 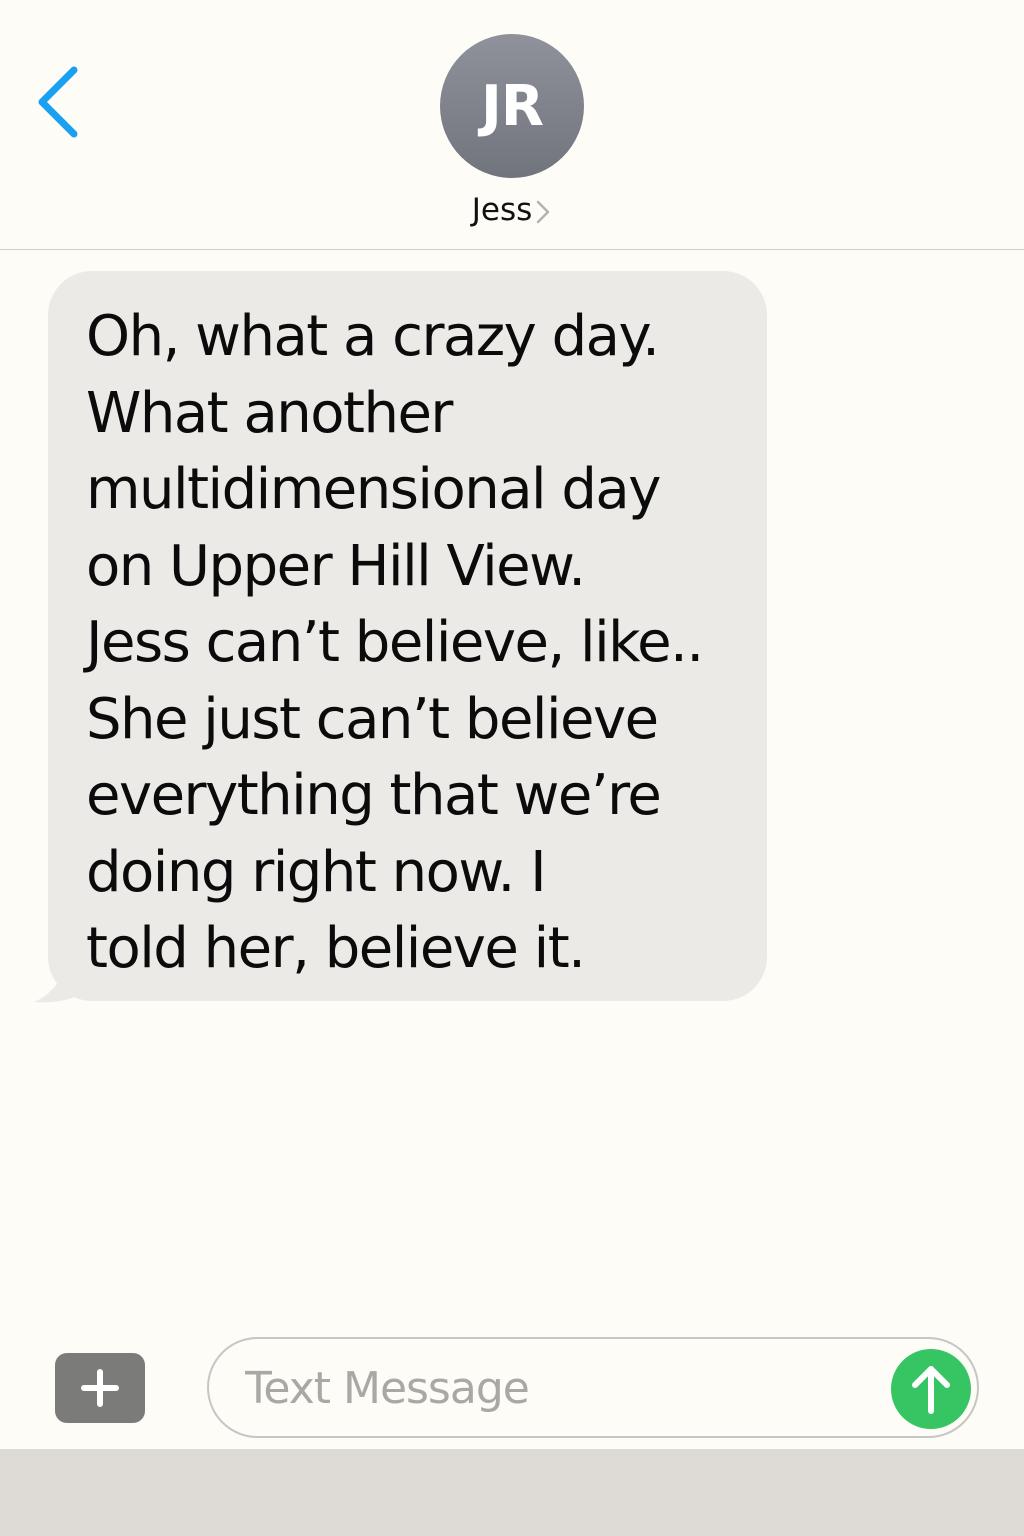 I want to click on add-attachment-button, so click(x=100, y=1388).